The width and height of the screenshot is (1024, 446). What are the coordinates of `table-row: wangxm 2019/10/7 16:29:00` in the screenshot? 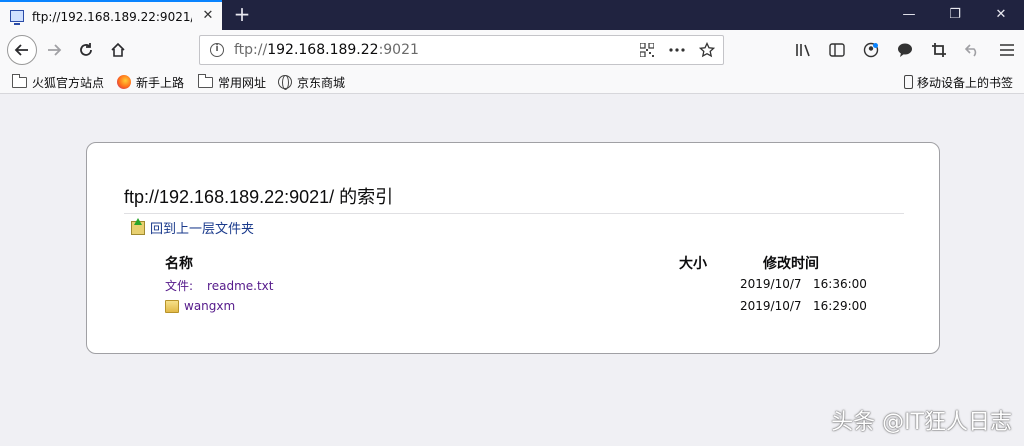 It's located at (516, 309).